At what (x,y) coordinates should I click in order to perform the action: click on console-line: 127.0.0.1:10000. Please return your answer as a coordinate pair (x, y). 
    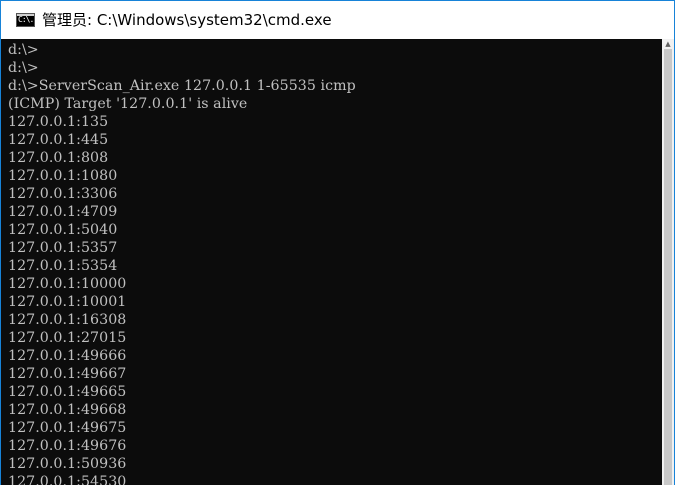
    Looking at the image, I should click on (67, 284).